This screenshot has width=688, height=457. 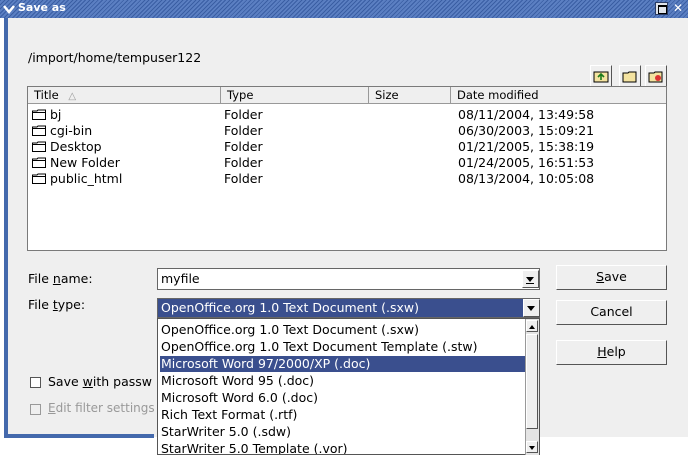 I want to click on file-type-label: File type:, so click(x=56, y=304).